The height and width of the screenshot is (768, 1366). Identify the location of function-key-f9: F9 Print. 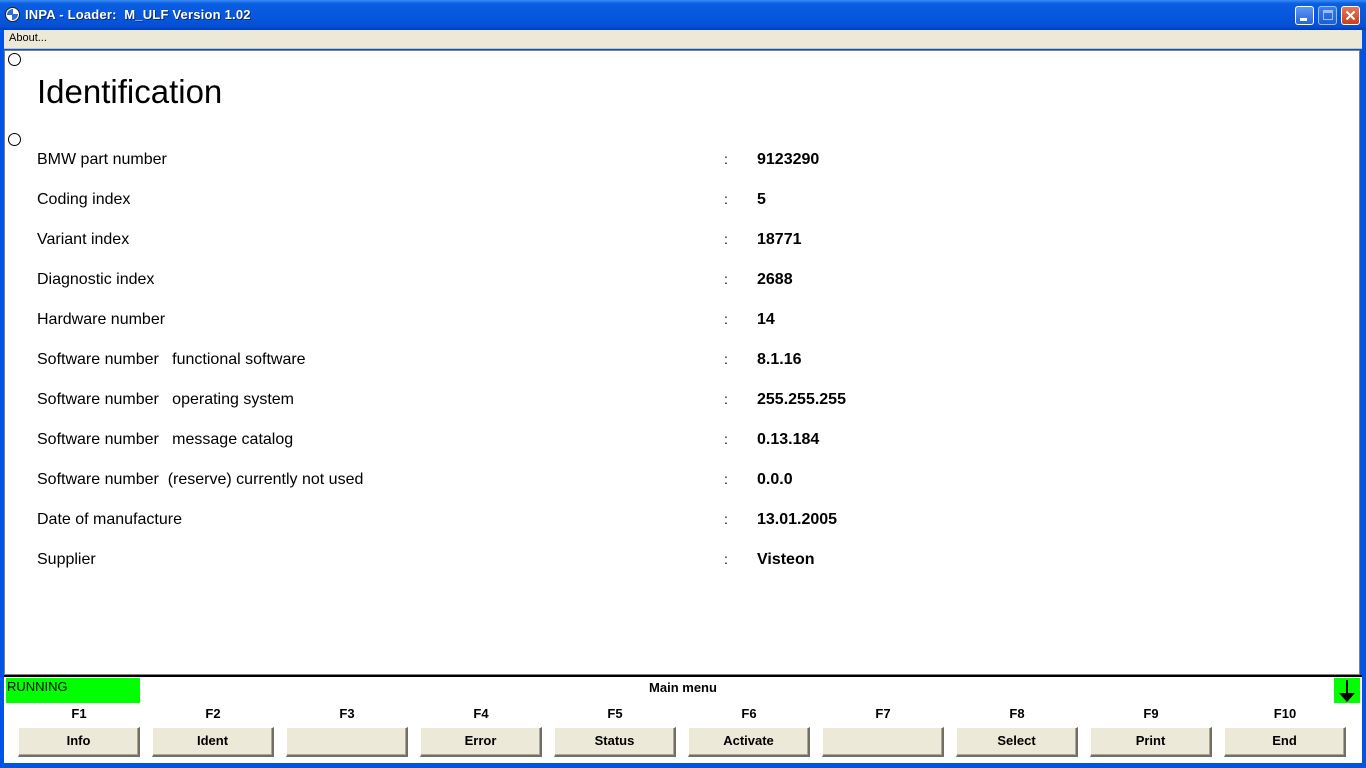
(1151, 732).